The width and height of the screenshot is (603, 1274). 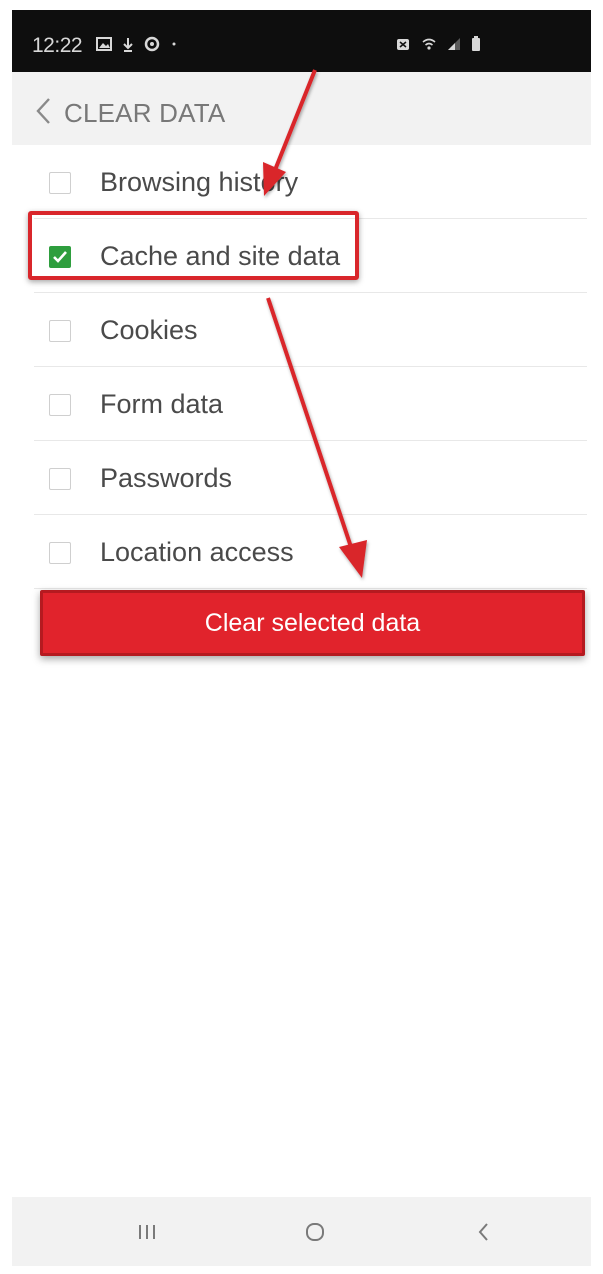 What do you see at coordinates (136, 44) in the screenshot?
I see `status-left-icons` at bounding box center [136, 44].